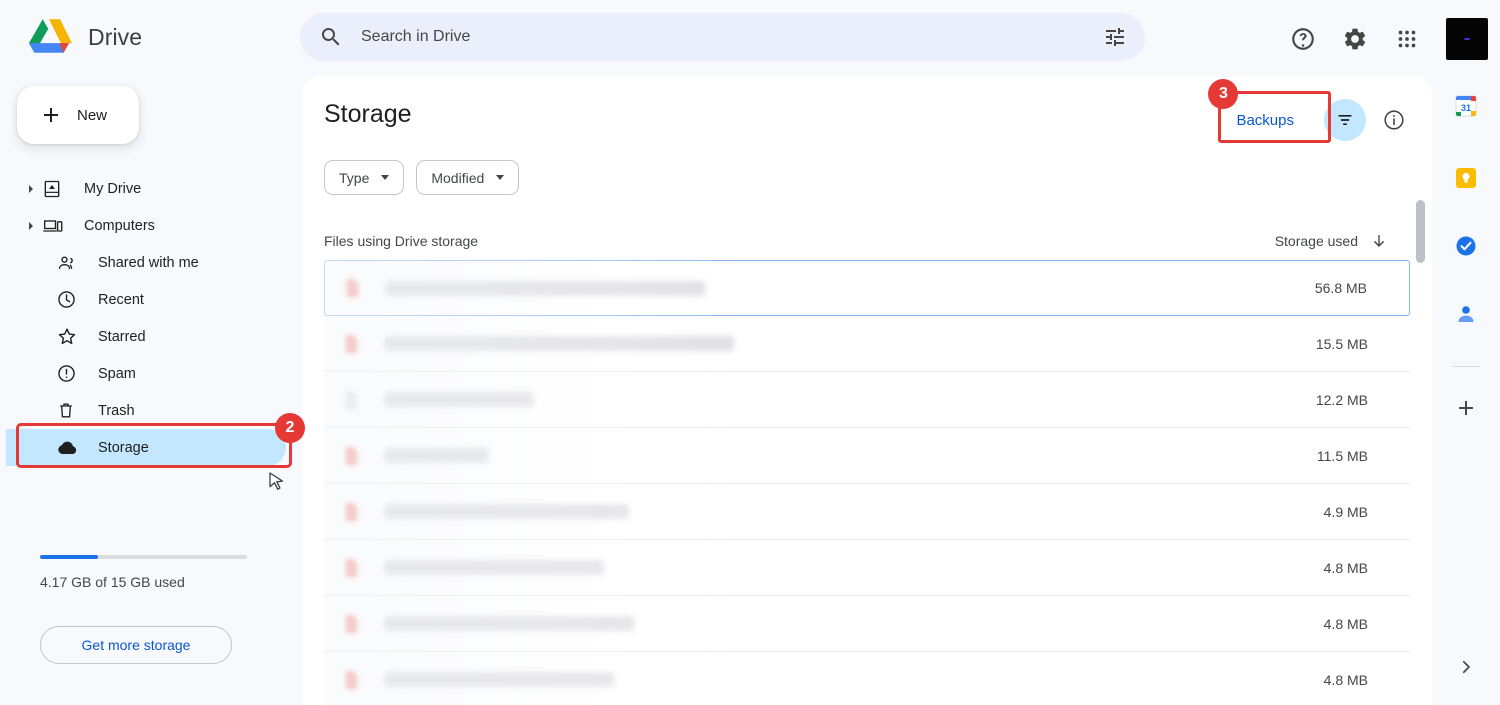 The height and width of the screenshot is (705, 1500). What do you see at coordinates (1420, 231) in the screenshot?
I see `scrollbar-thumb` at bounding box center [1420, 231].